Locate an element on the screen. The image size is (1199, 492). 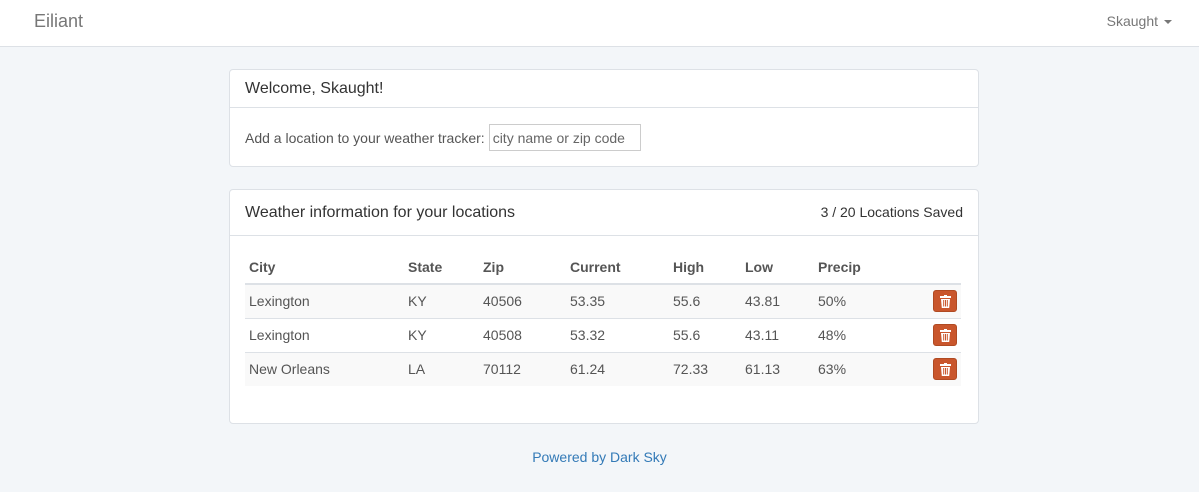
cell-precip: 50% is located at coordinates (854, 300).